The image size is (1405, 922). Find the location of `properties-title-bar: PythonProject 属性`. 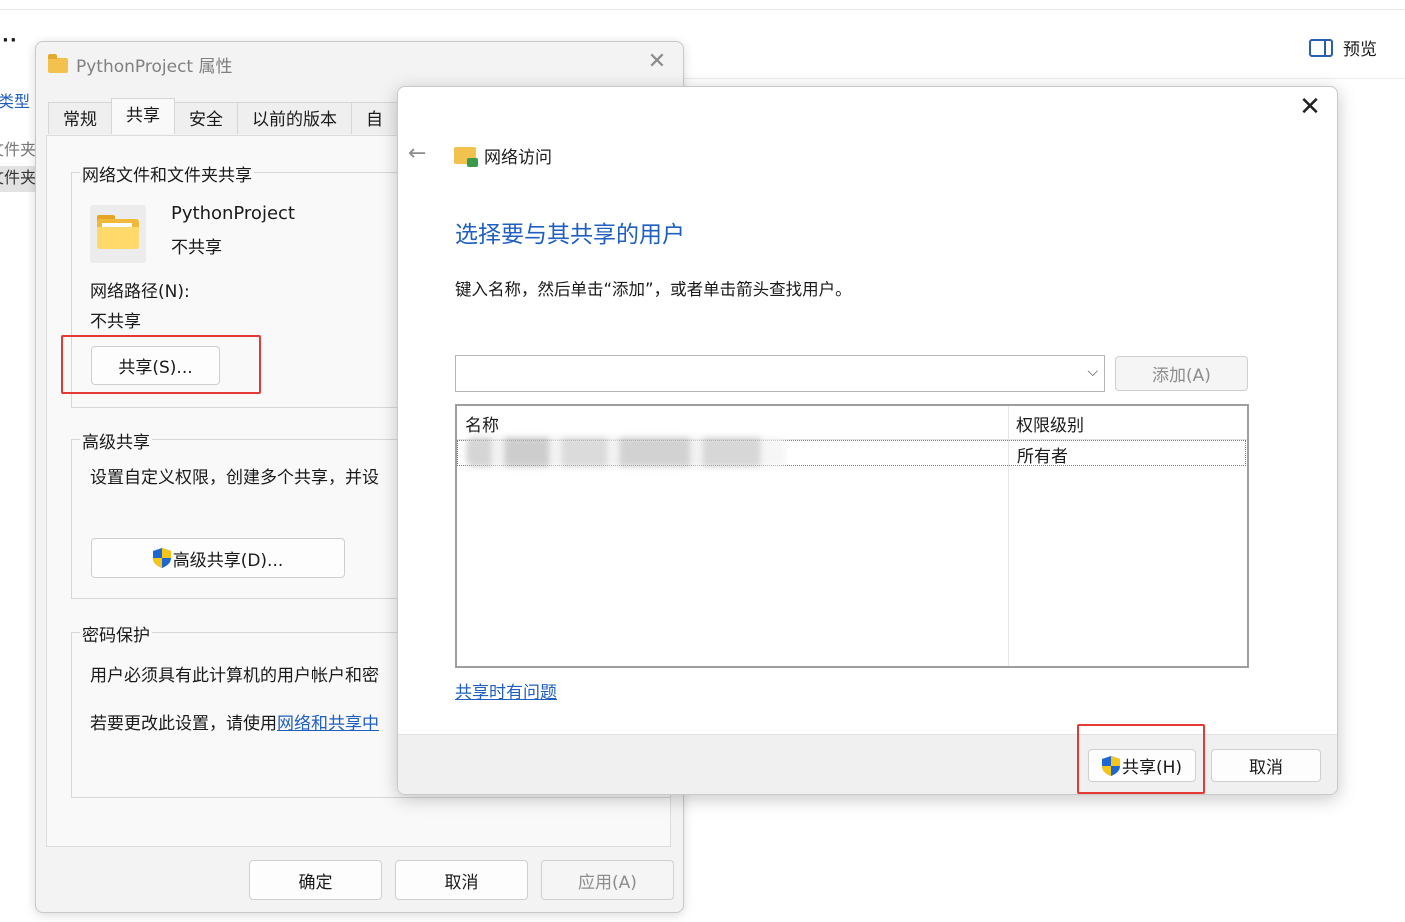

properties-title-bar: PythonProject 属性 is located at coordinates (140, 64).